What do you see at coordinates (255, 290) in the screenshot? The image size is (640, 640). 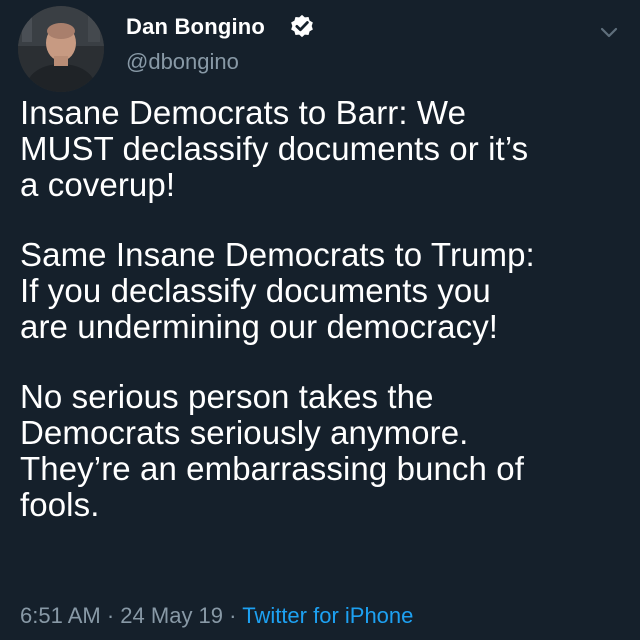 I see `tweet-line: If you declassify documents you` at bounding box center [255, 290].